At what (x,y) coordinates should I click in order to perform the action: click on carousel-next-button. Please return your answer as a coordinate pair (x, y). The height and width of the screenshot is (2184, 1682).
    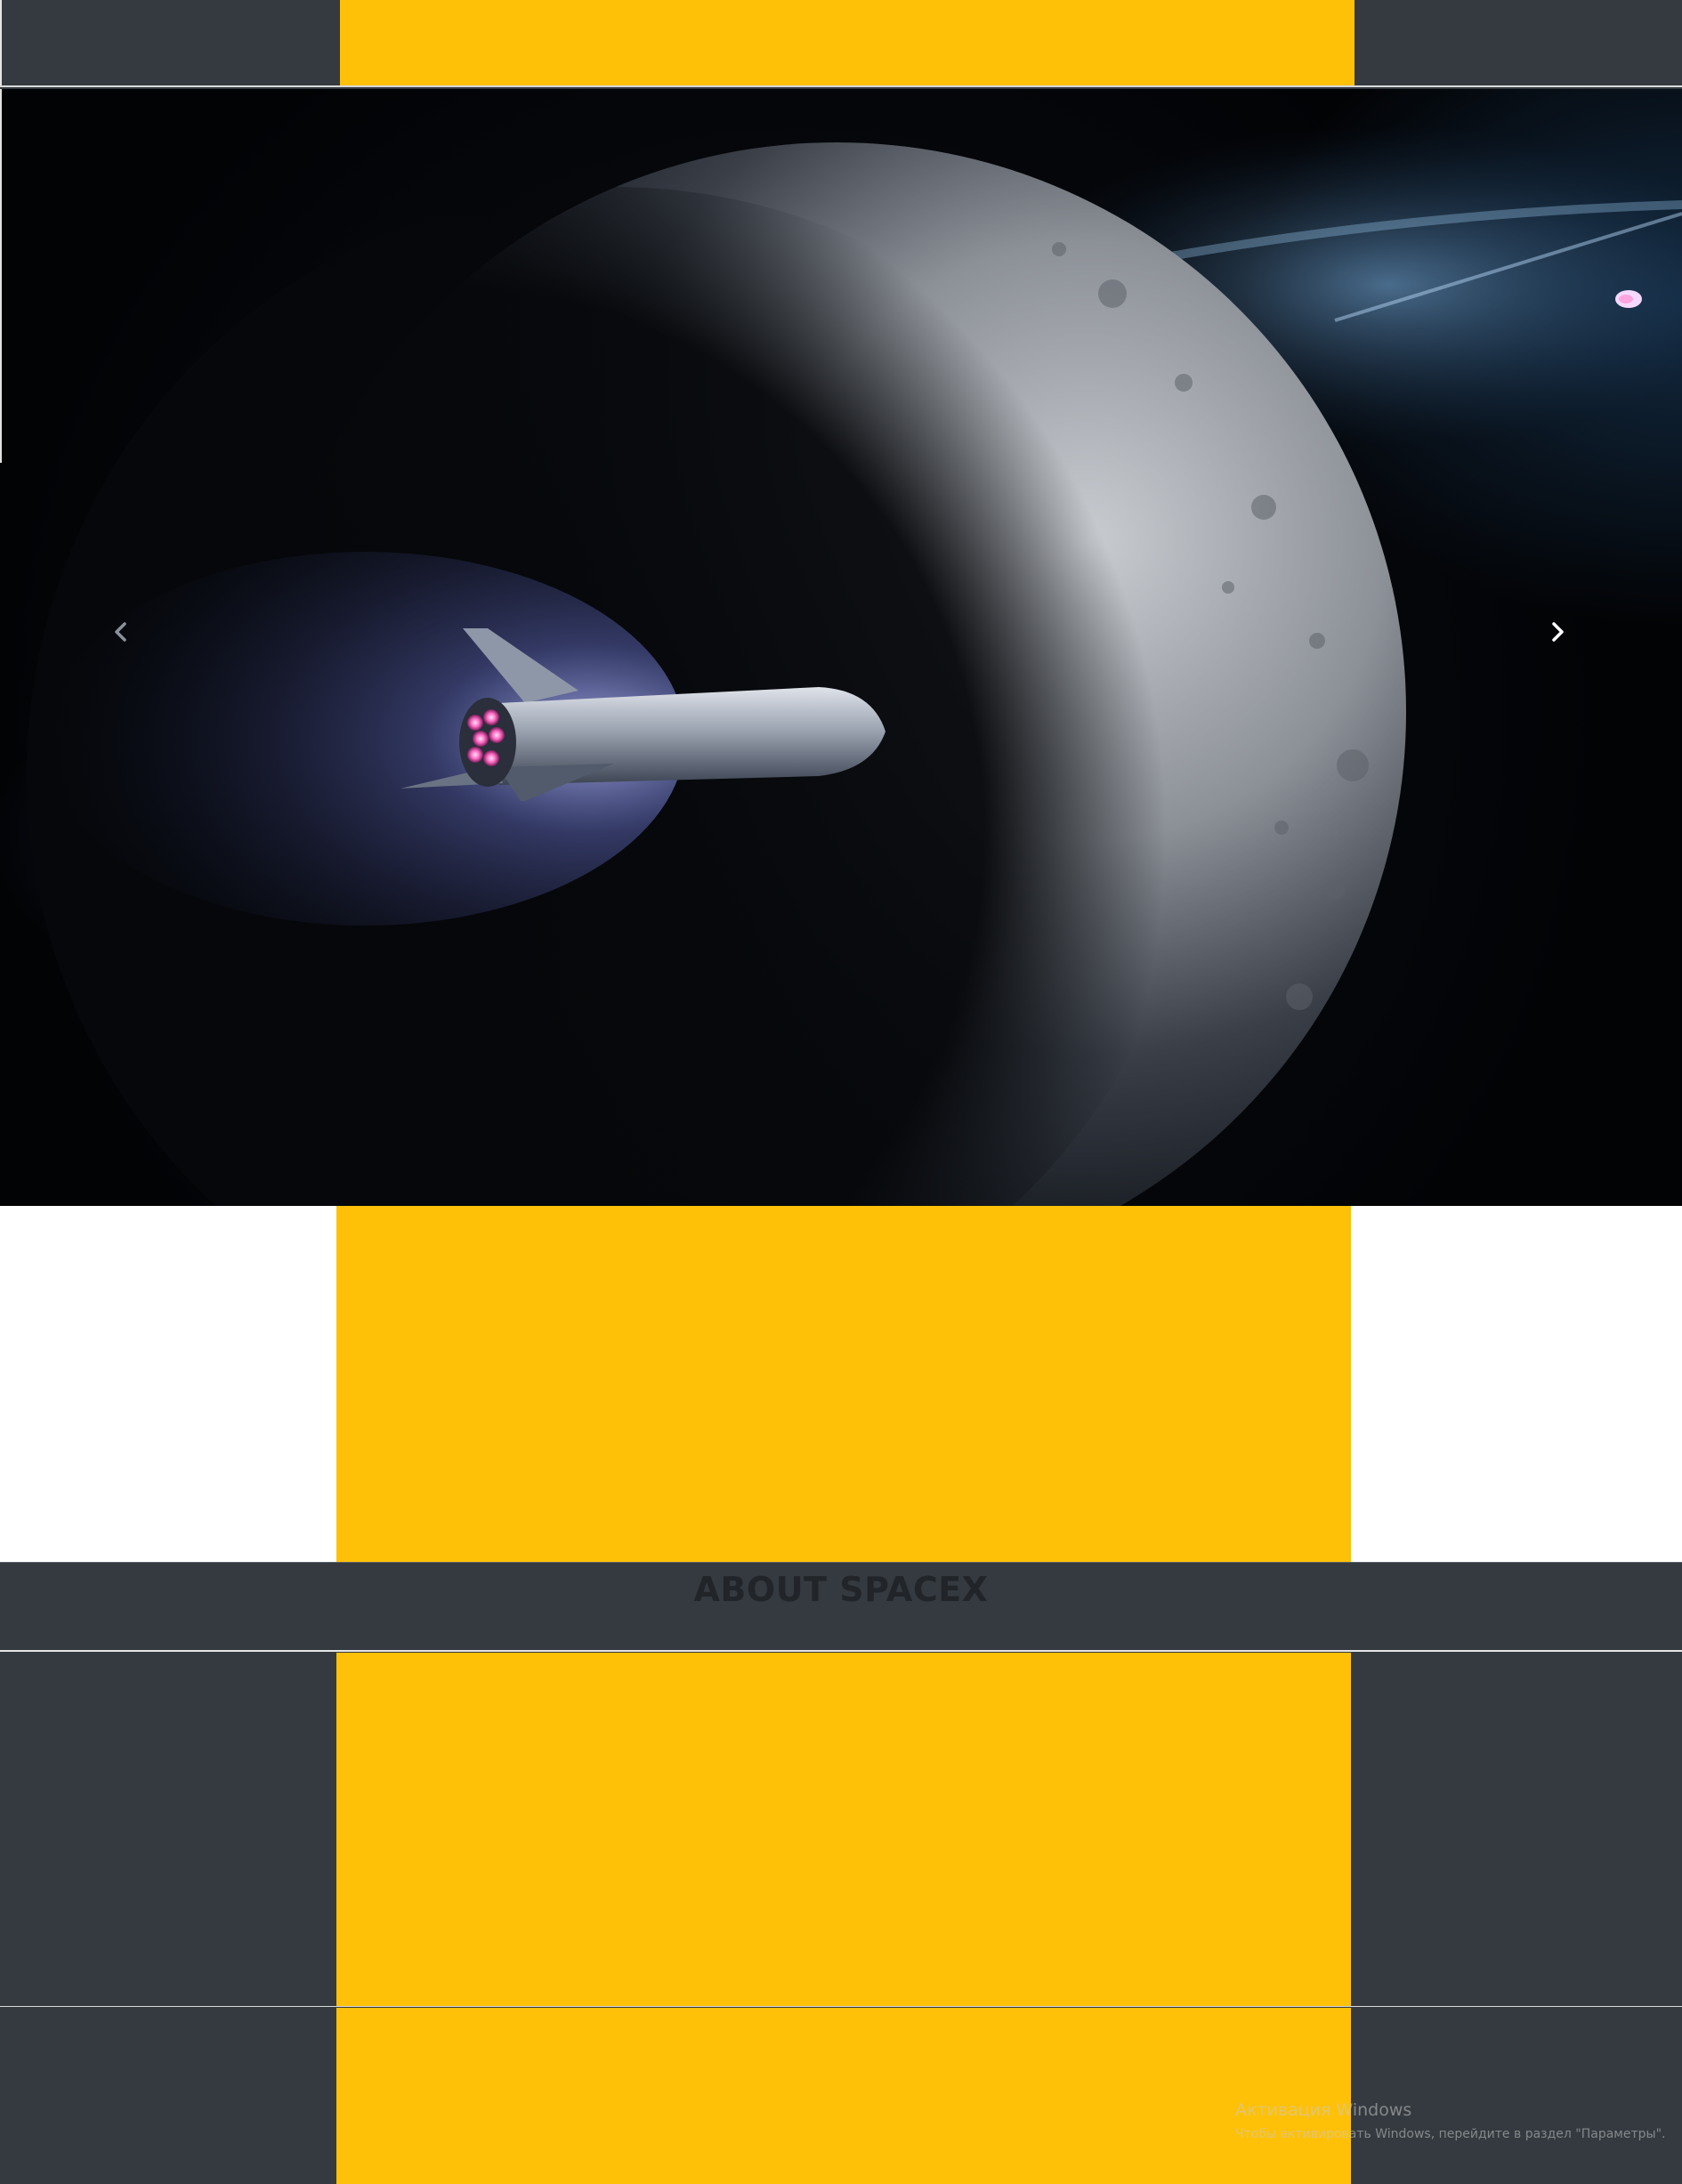
    Looking at the image, I should click on (1557, 632).